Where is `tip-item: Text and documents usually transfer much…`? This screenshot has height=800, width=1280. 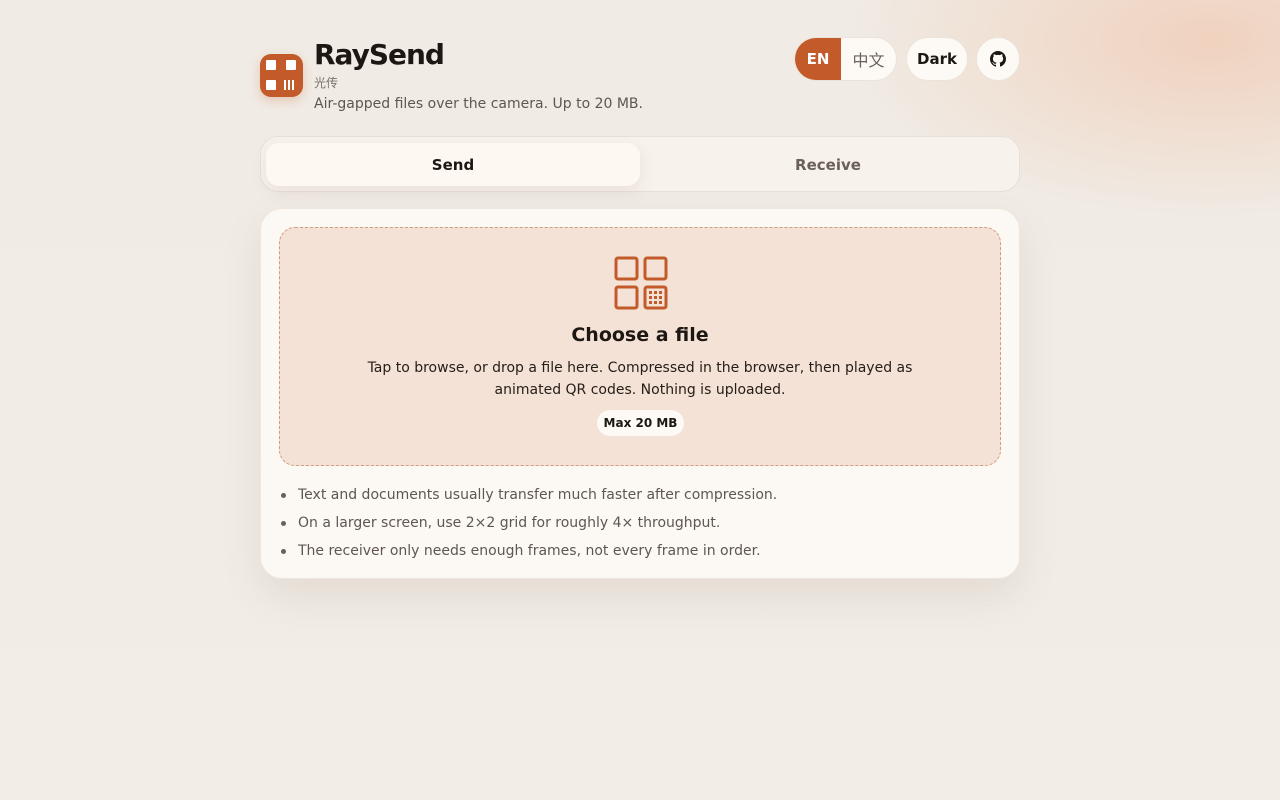
tip-item: Text and documents usually transfer much… is located at coordinates (528, 495).